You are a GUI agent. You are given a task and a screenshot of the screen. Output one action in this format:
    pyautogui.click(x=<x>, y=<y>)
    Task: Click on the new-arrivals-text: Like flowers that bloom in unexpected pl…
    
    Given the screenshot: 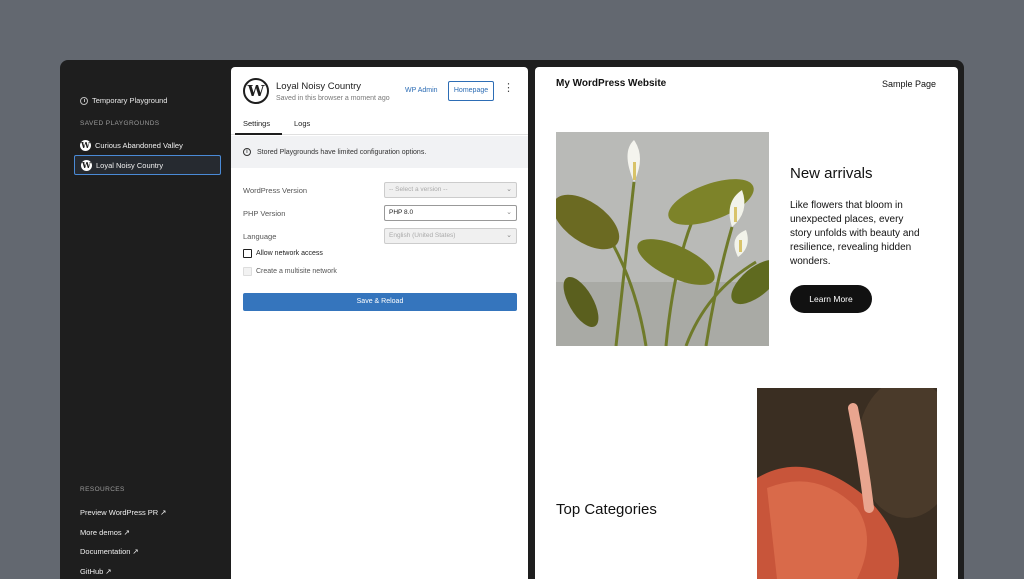 What is the action you would take?
    pyautogui.click(x=855, y=233)
    